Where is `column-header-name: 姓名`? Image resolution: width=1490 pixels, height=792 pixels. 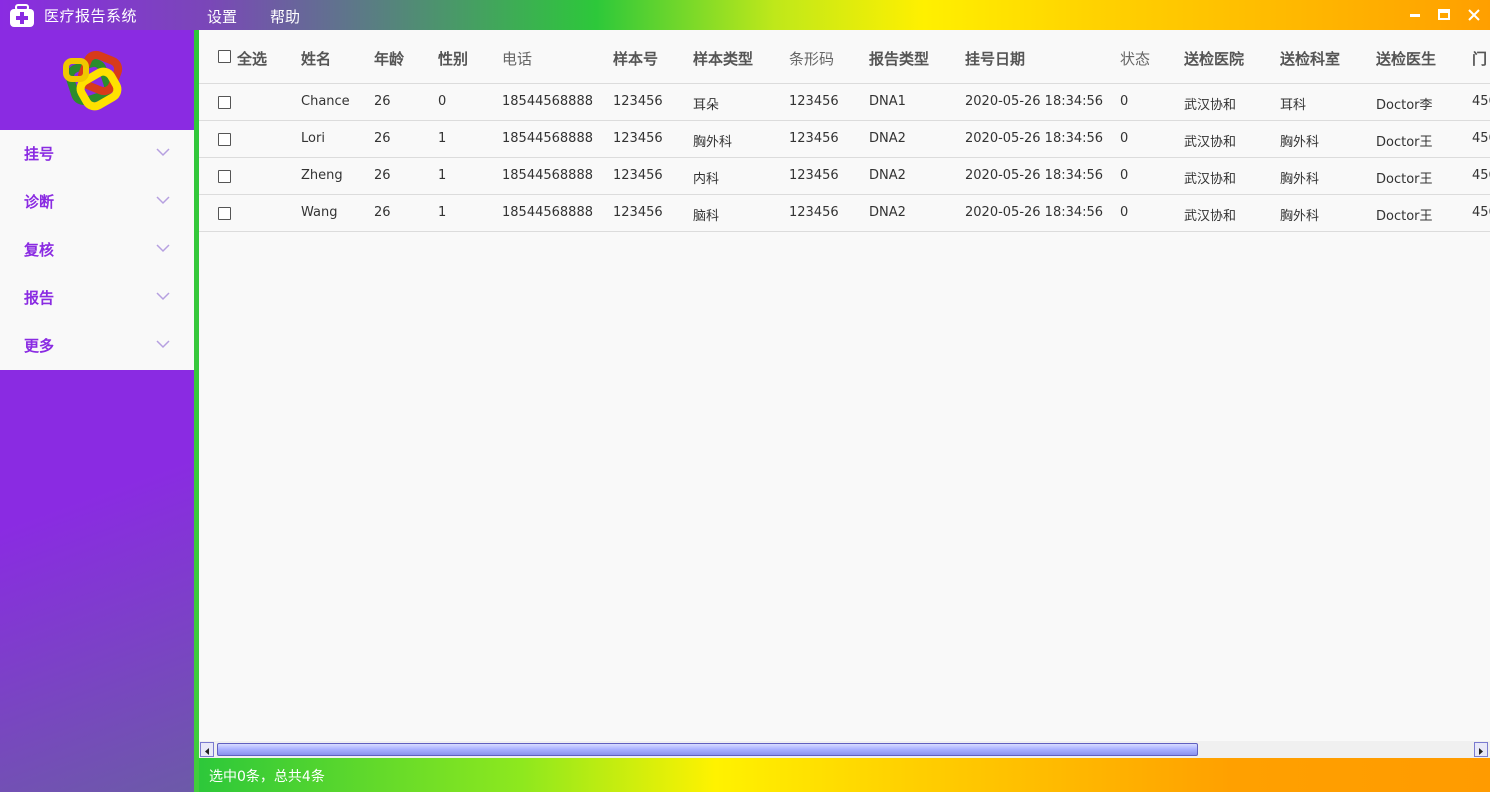
column-header-name: 姓名 is located at coordinates (316, 58).